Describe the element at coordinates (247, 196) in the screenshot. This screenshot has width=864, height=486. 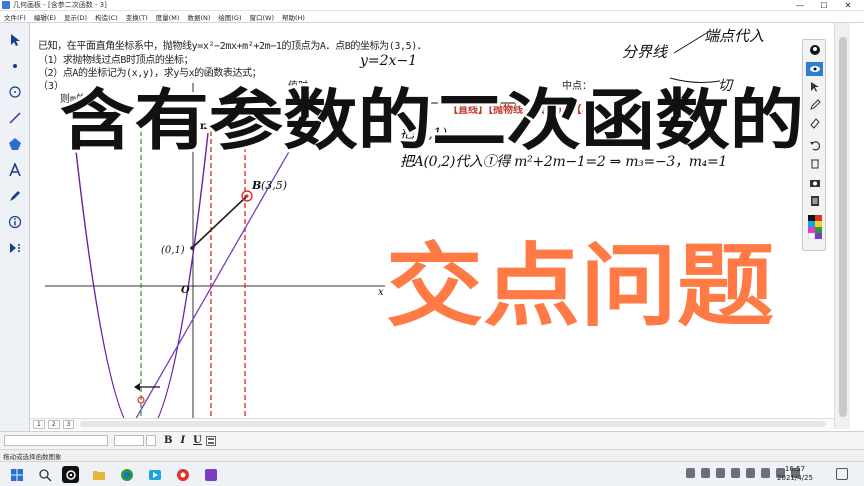
I see `point-b-dot` at that location.